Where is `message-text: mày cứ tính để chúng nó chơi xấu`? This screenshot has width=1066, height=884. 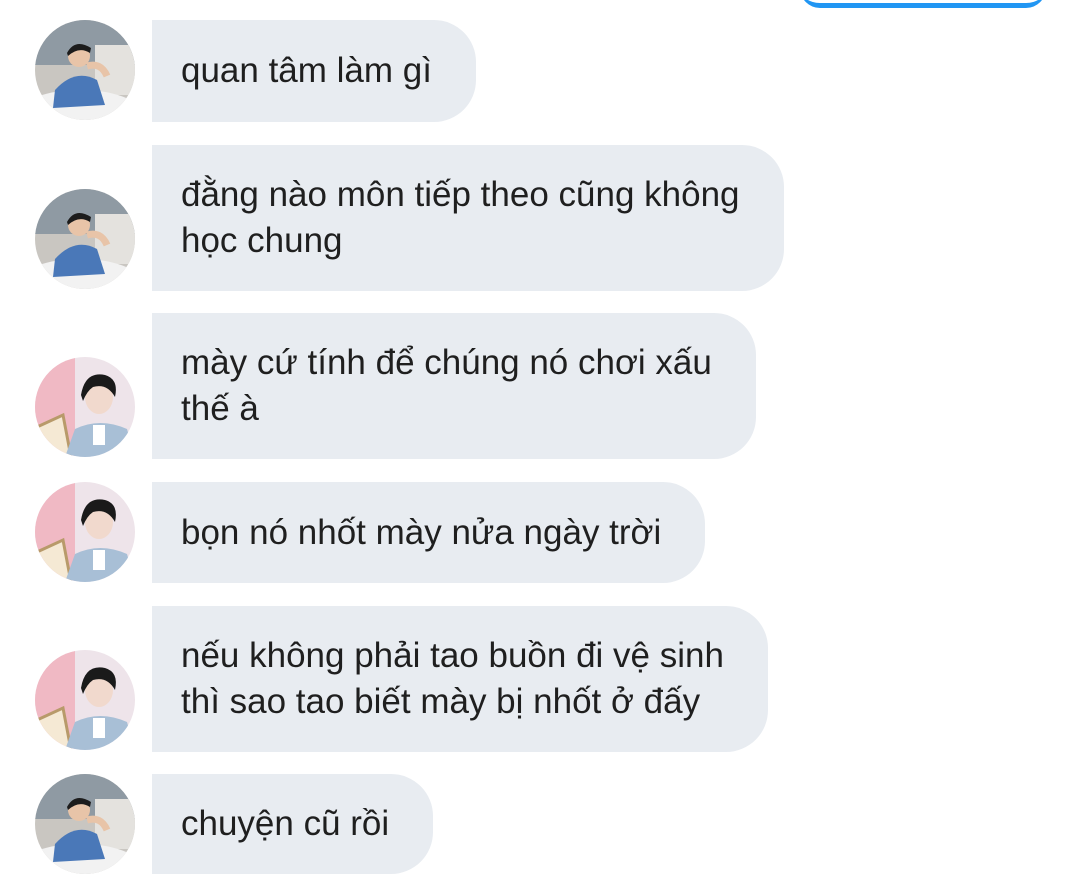 message-text: mày cứ tính để chúng nó chơi xấu is located at coordinates (446, 362).